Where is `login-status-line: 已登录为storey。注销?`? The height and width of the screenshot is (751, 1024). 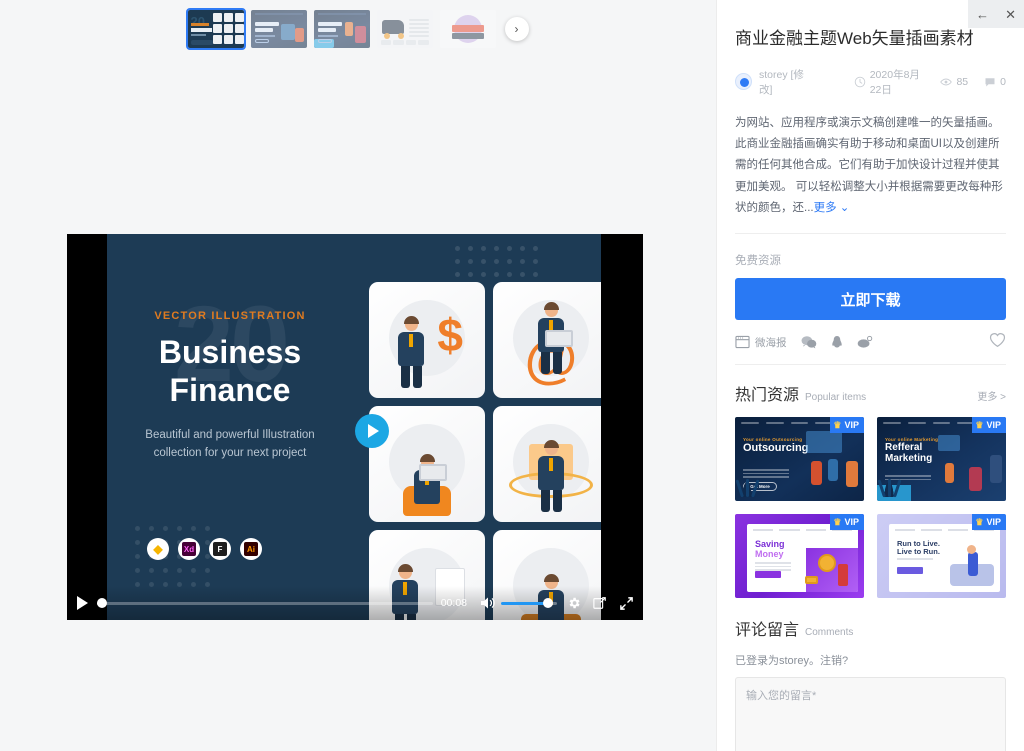 login-status-line: 已登录为storey。注销? is located at coordinates (870, 660).